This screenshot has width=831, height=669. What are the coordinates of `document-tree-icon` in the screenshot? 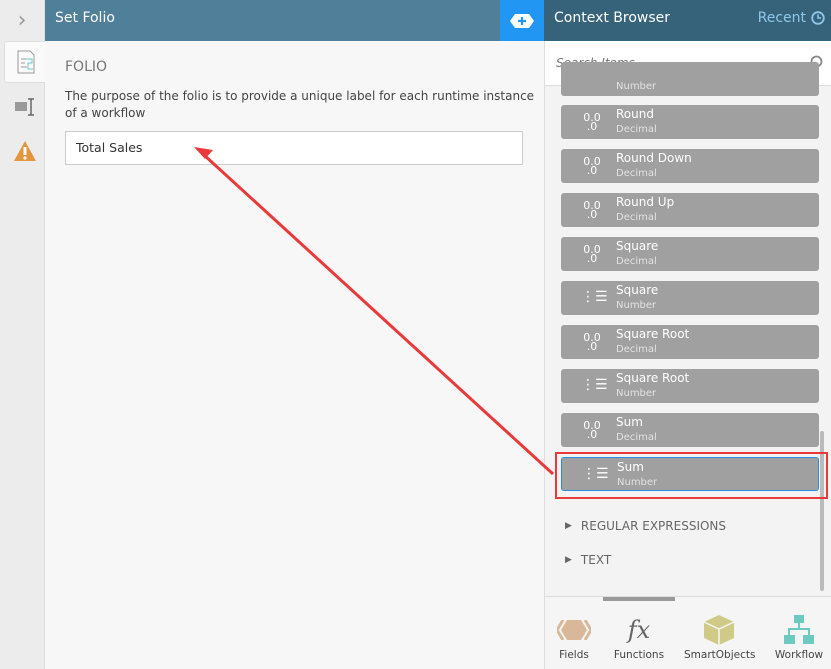 It's located at (26, 62).